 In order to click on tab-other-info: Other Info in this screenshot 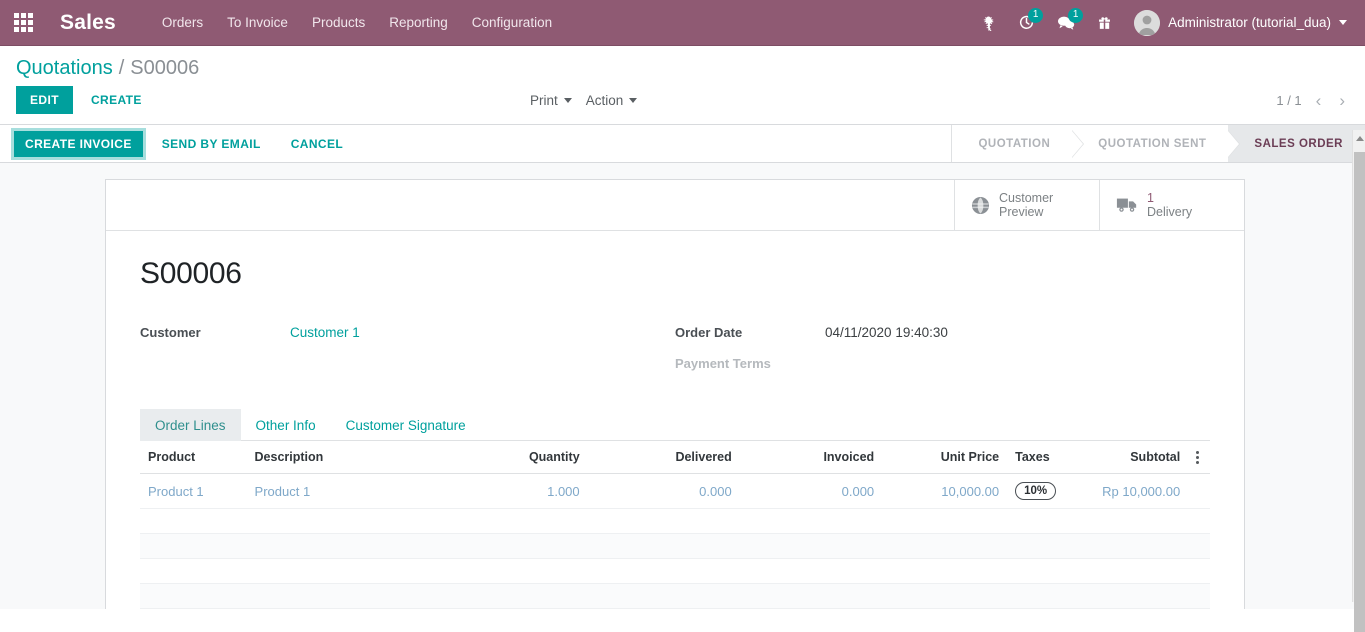, I will do `click(286, 425)`.